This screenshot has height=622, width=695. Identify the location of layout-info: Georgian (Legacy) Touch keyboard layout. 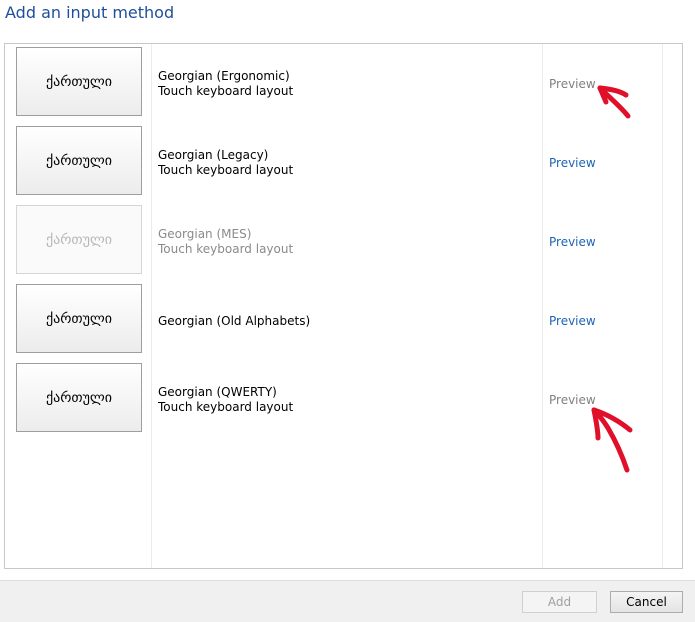
(225, 163).